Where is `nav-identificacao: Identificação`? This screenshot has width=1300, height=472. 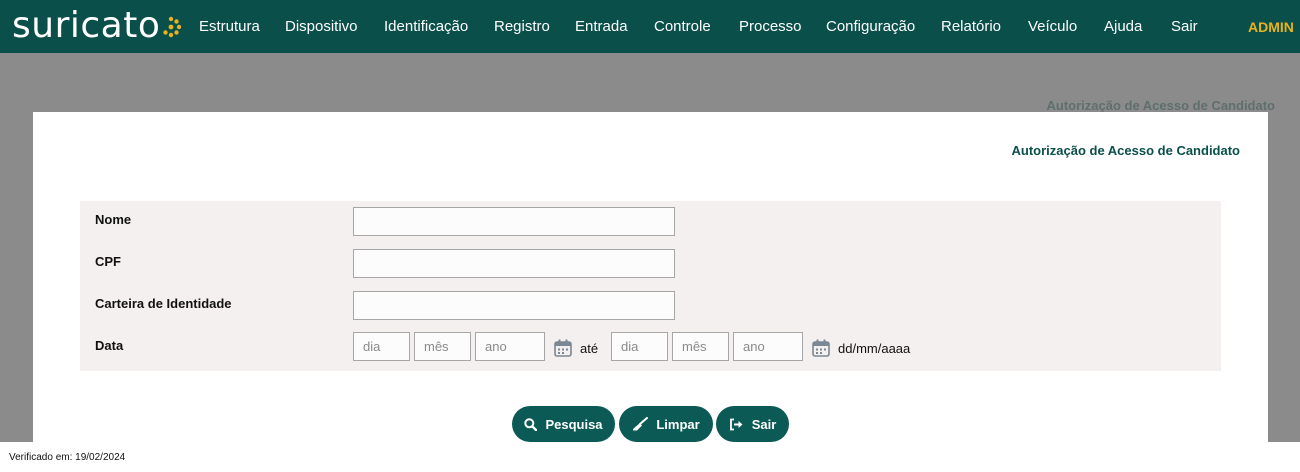 nav-identificacao: Identificação is located at coordinates (426, 27).